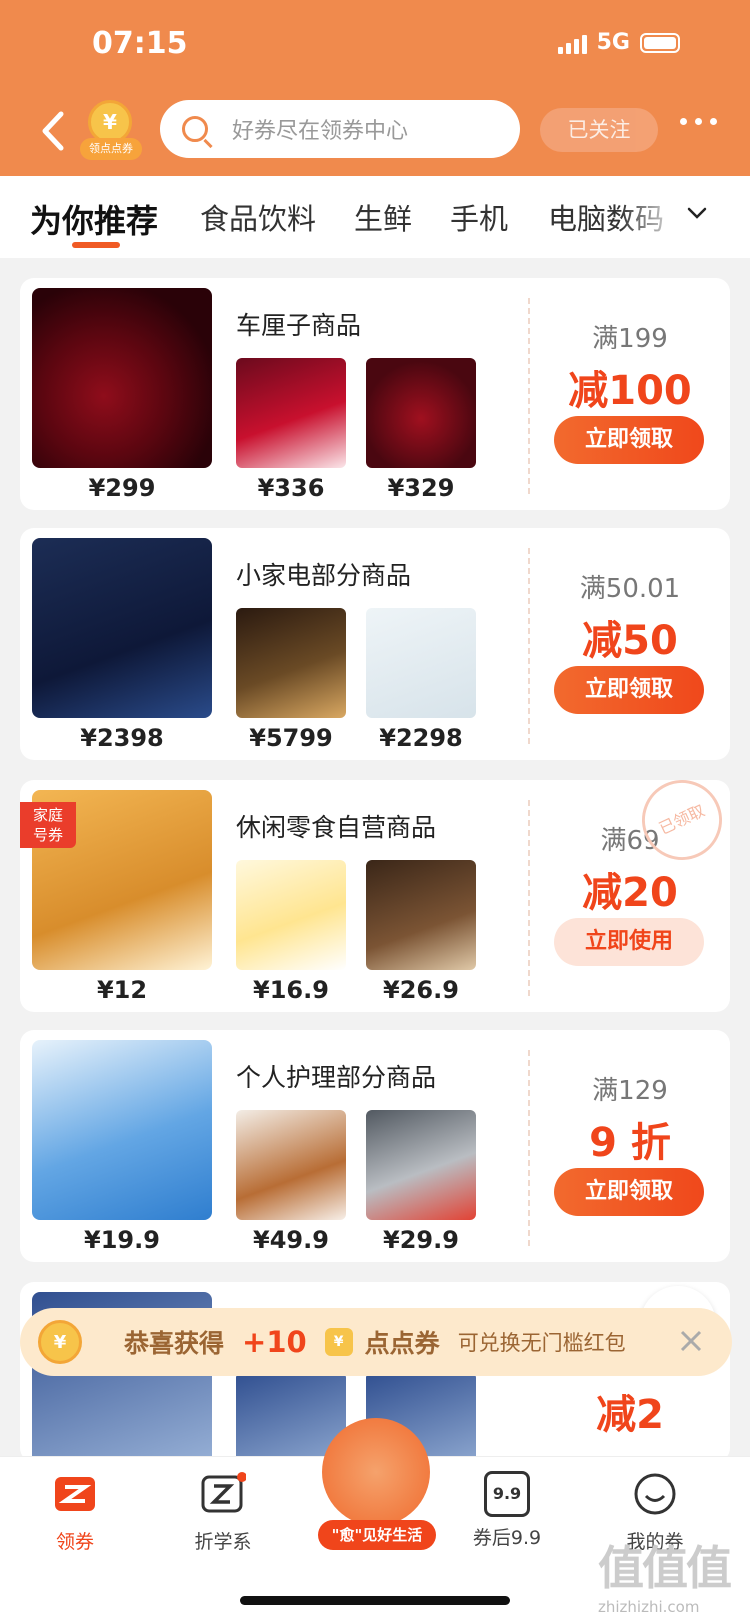 Image resolution: width=750 pixels, height=1624 pixels. Describe the element at coordinates (630, 1415) in the screenshot. I see `coupon-discount: 减2` at that location.